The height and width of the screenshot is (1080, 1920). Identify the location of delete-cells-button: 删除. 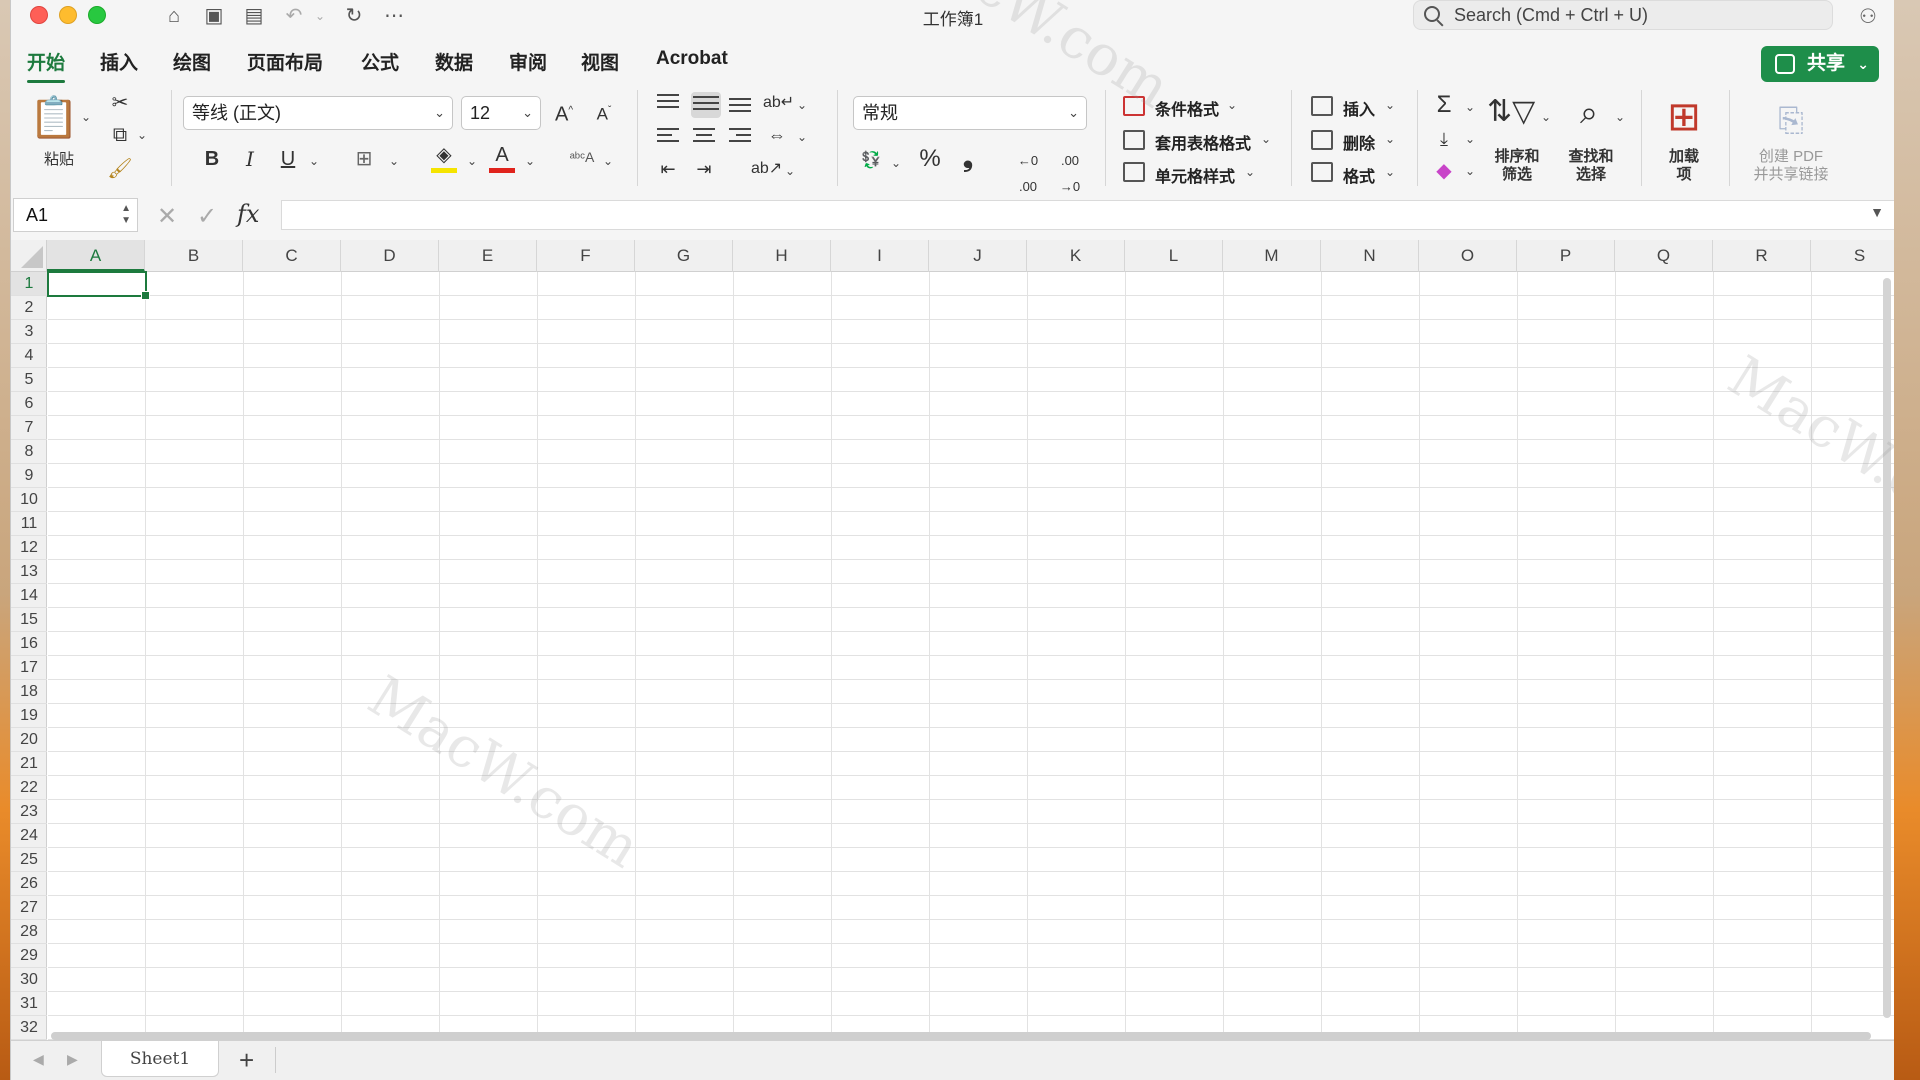
(1359, 142).